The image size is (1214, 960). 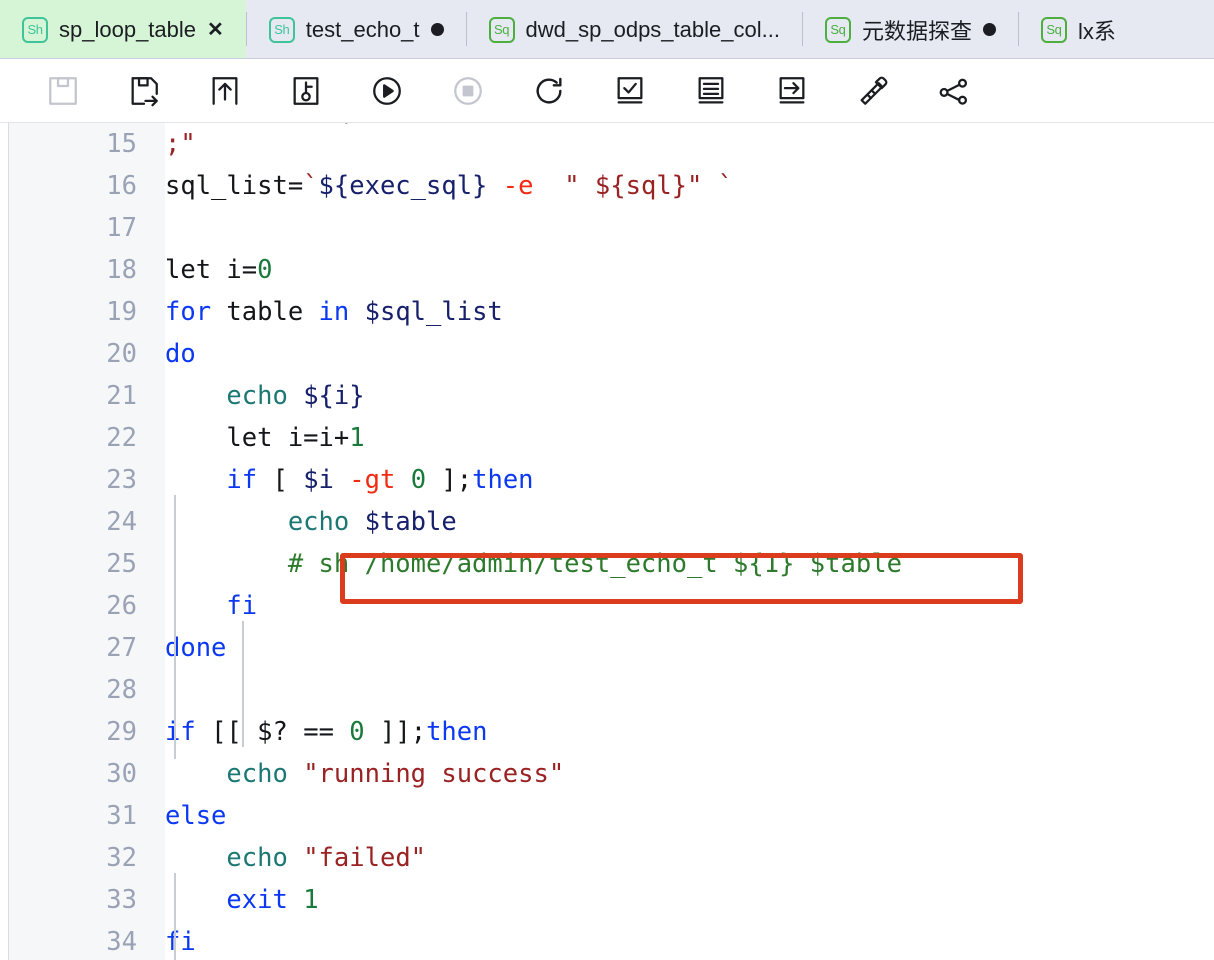 What do you see at coordinates (196, 816) in the screenshot?
I see `code-token: else` at bounding box center [196, 816].